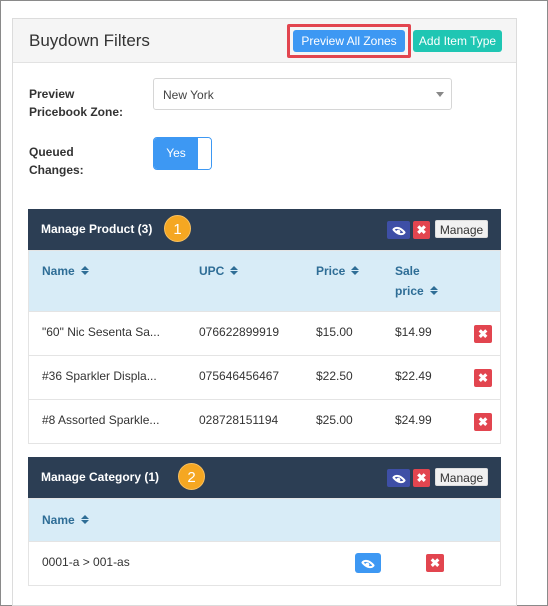 Image resolution: width=548 pixels, height=606 pixels. What do you see at coordinates (264, 520) in the screenshot?
I see `category-table-header: Name` at bounding box center [264, 520].